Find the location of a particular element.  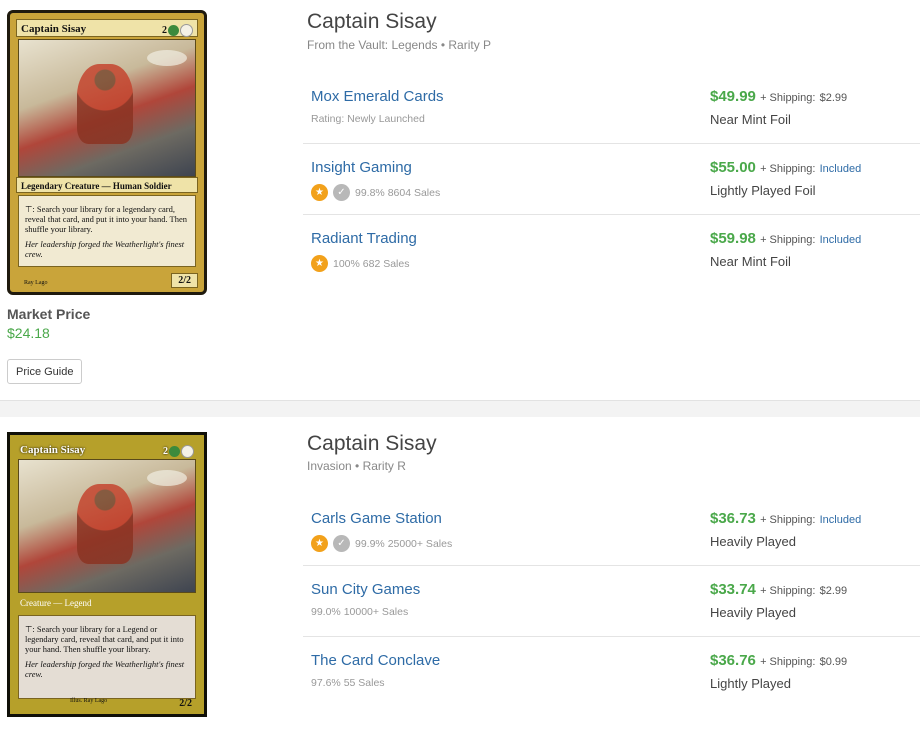

listing-condition: Lightly Played is located at coordinates (750, 683).